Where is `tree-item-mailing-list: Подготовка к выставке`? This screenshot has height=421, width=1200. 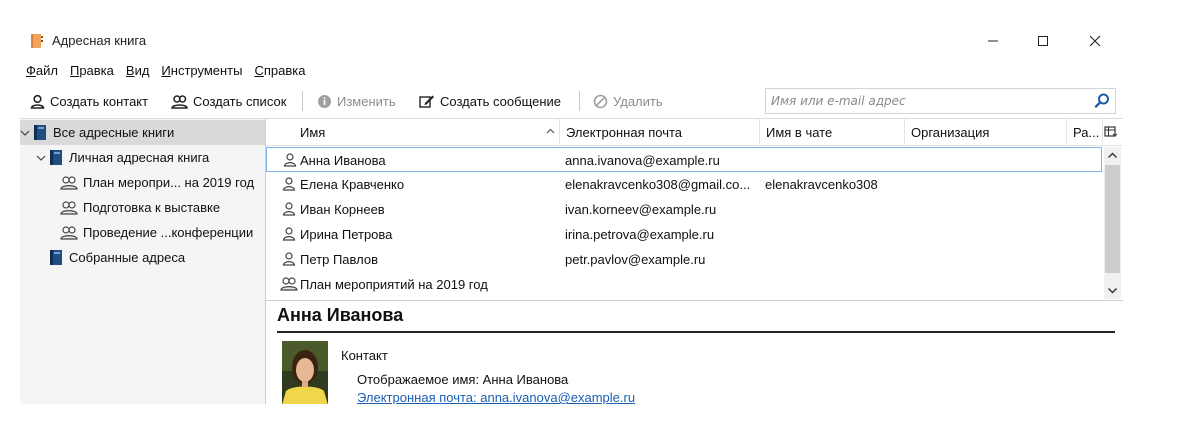
tree-item-mailing-list: Подготовка к выставке is located at coordinates (142, 207).